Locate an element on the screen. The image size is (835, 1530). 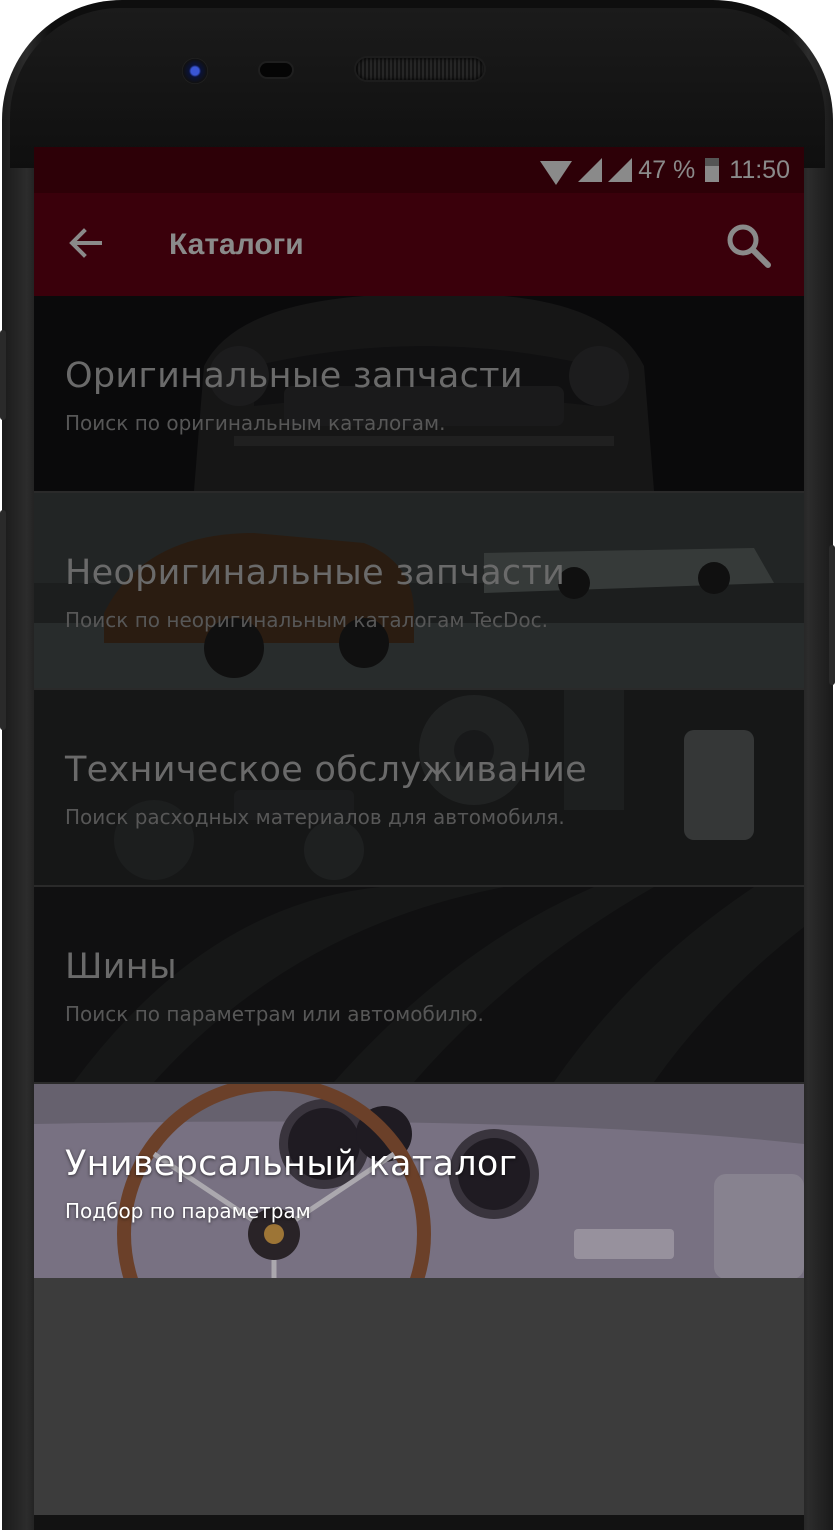
status-bar: 47 % 11:50 is located at coordinates (419, 170).